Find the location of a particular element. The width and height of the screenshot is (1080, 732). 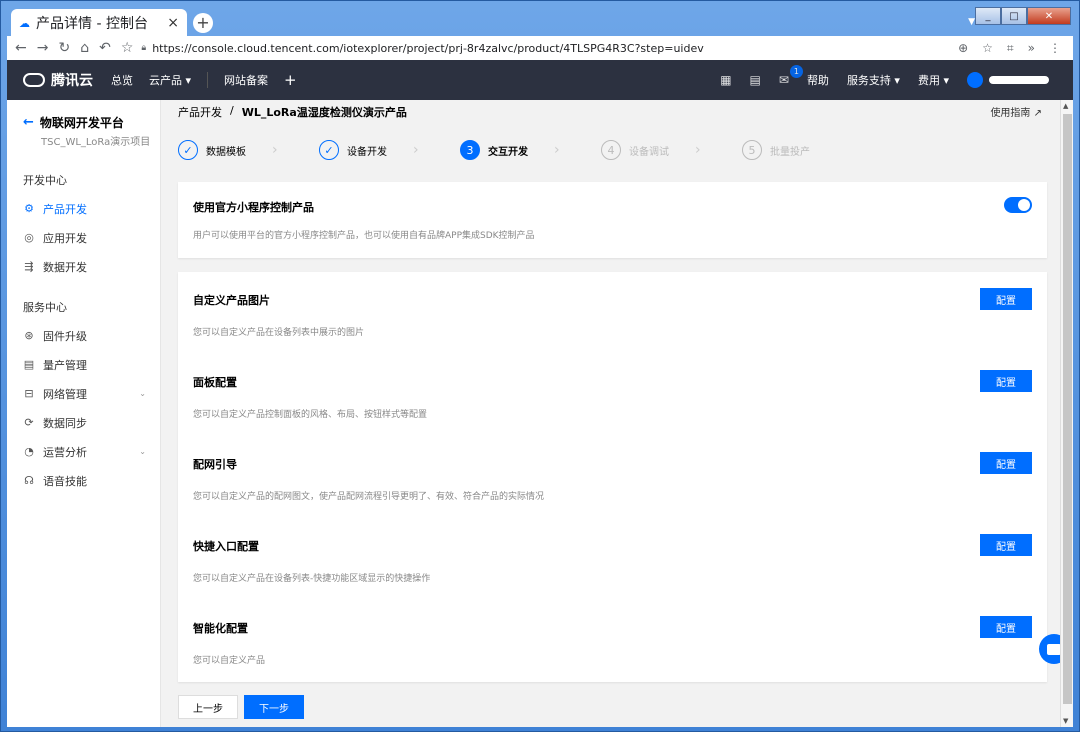

sidebar-item-voice: ☊ 语音技能 is located at coordinates (83, 480).